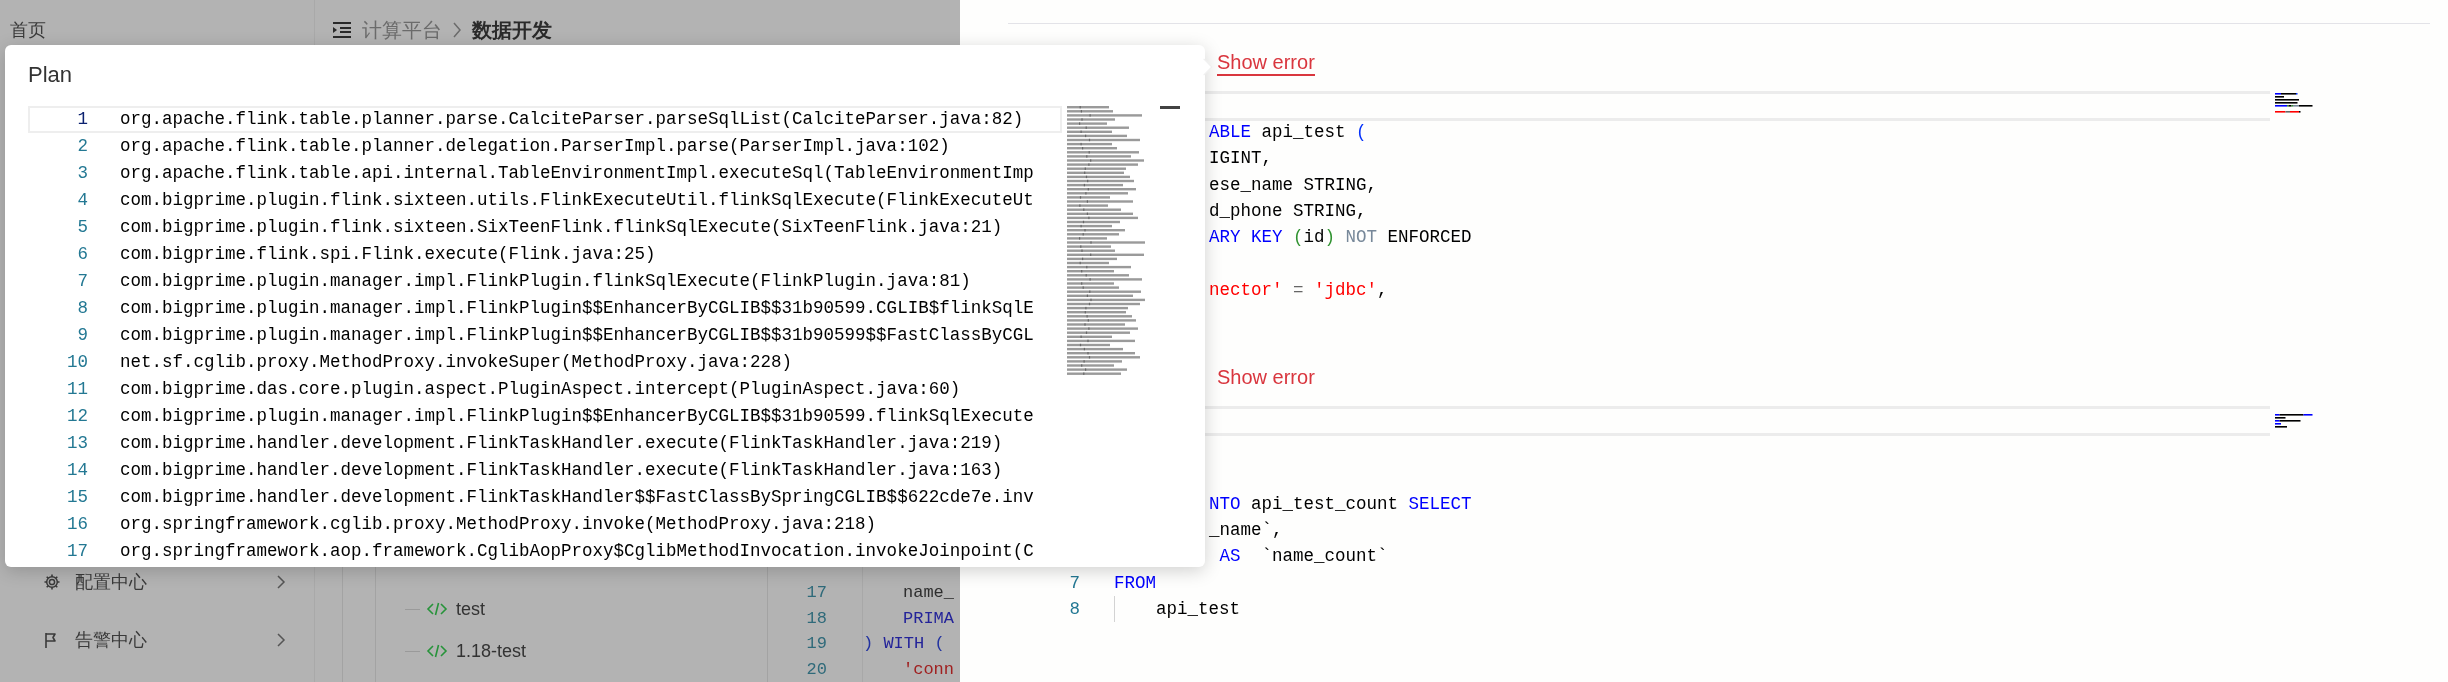  I want to click on code-line: org.apache.flink.table.planner.parse.CalciteParser.parseSqlList(CalciteParser.java:82), so click(572, 120).